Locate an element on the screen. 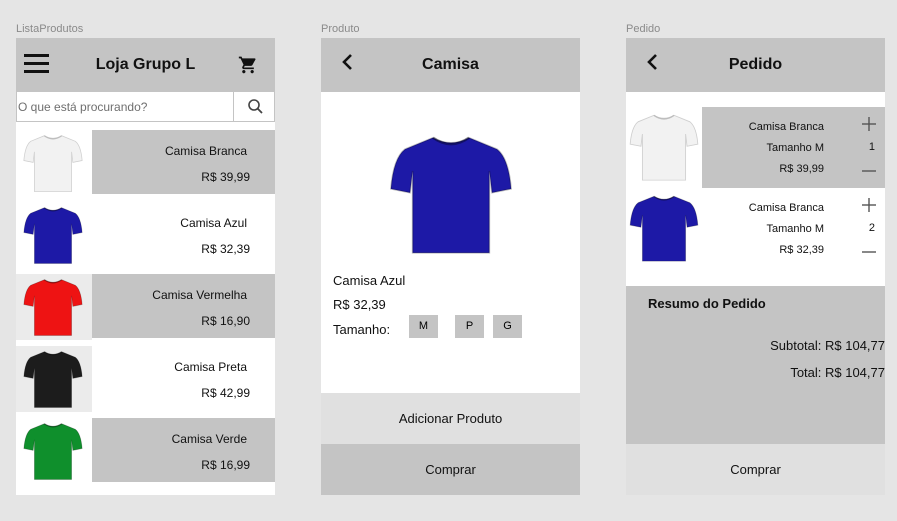  size-button-g: G is located at coordinates (507, 326).